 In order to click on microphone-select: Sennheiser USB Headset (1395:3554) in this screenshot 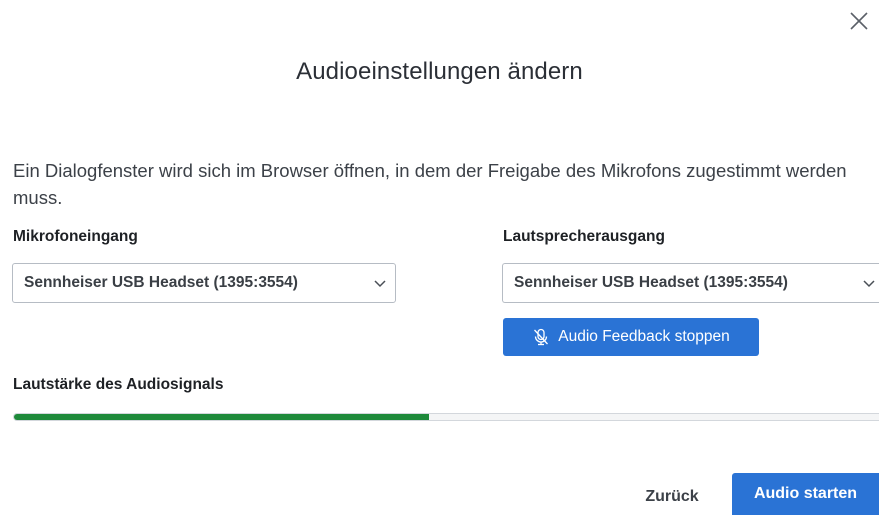, I will do `click(204, 283)`.